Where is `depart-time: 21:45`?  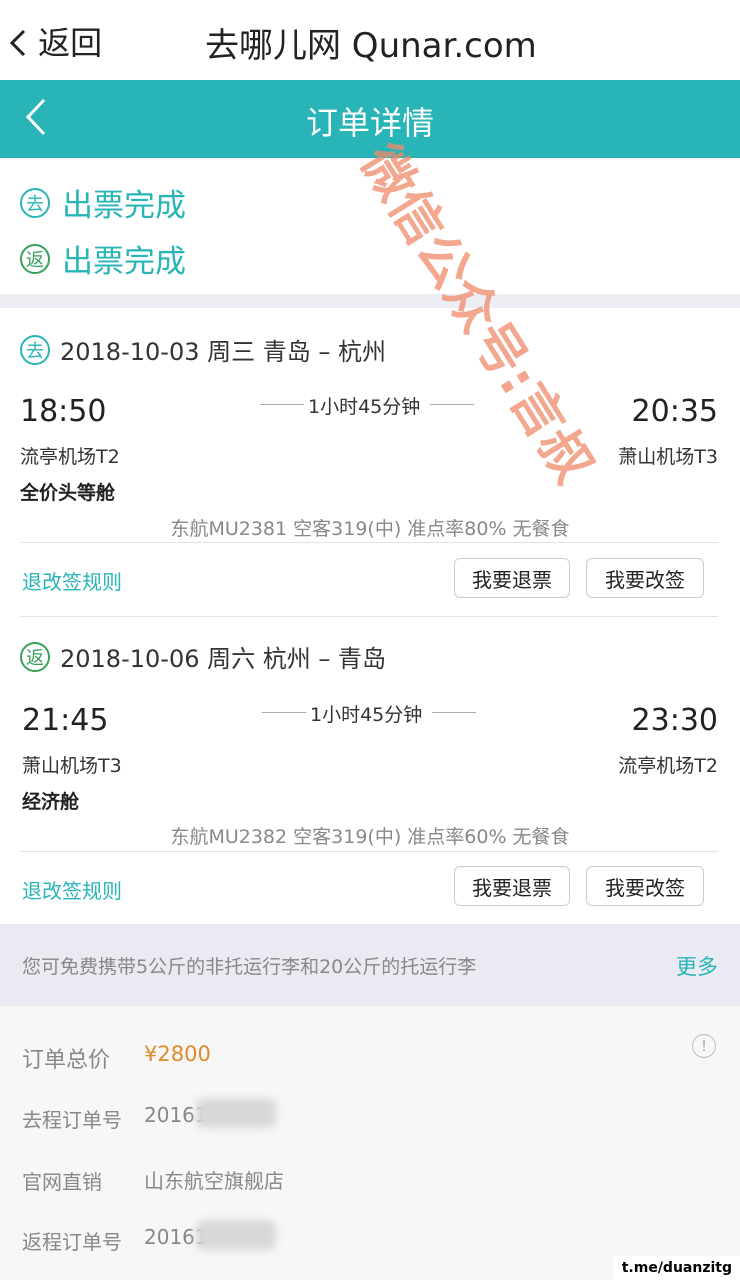
depart-time: 21:45 is located at coordinates (65, 720).